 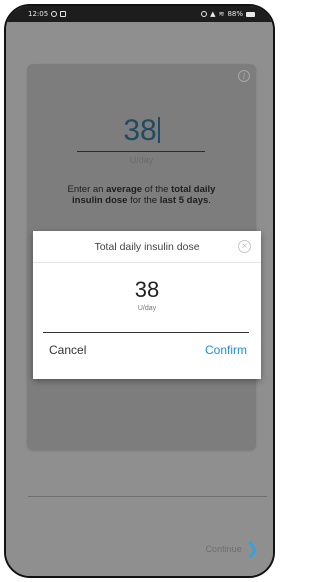 What do you see at coordinates (158, 130) in the screenshot?
I see `text-cursor` at bounding box center [158, 130].